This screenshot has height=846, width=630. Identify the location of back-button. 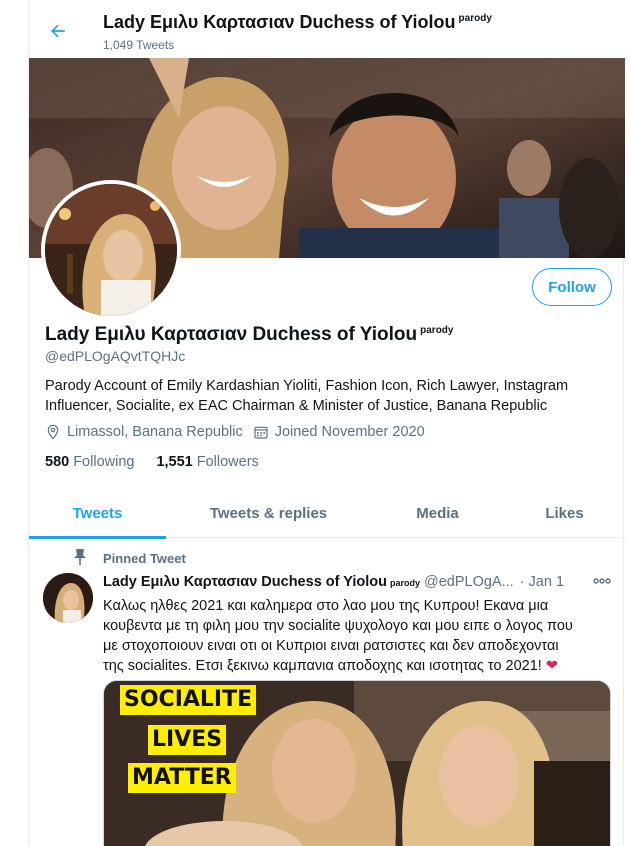
(58, 31).